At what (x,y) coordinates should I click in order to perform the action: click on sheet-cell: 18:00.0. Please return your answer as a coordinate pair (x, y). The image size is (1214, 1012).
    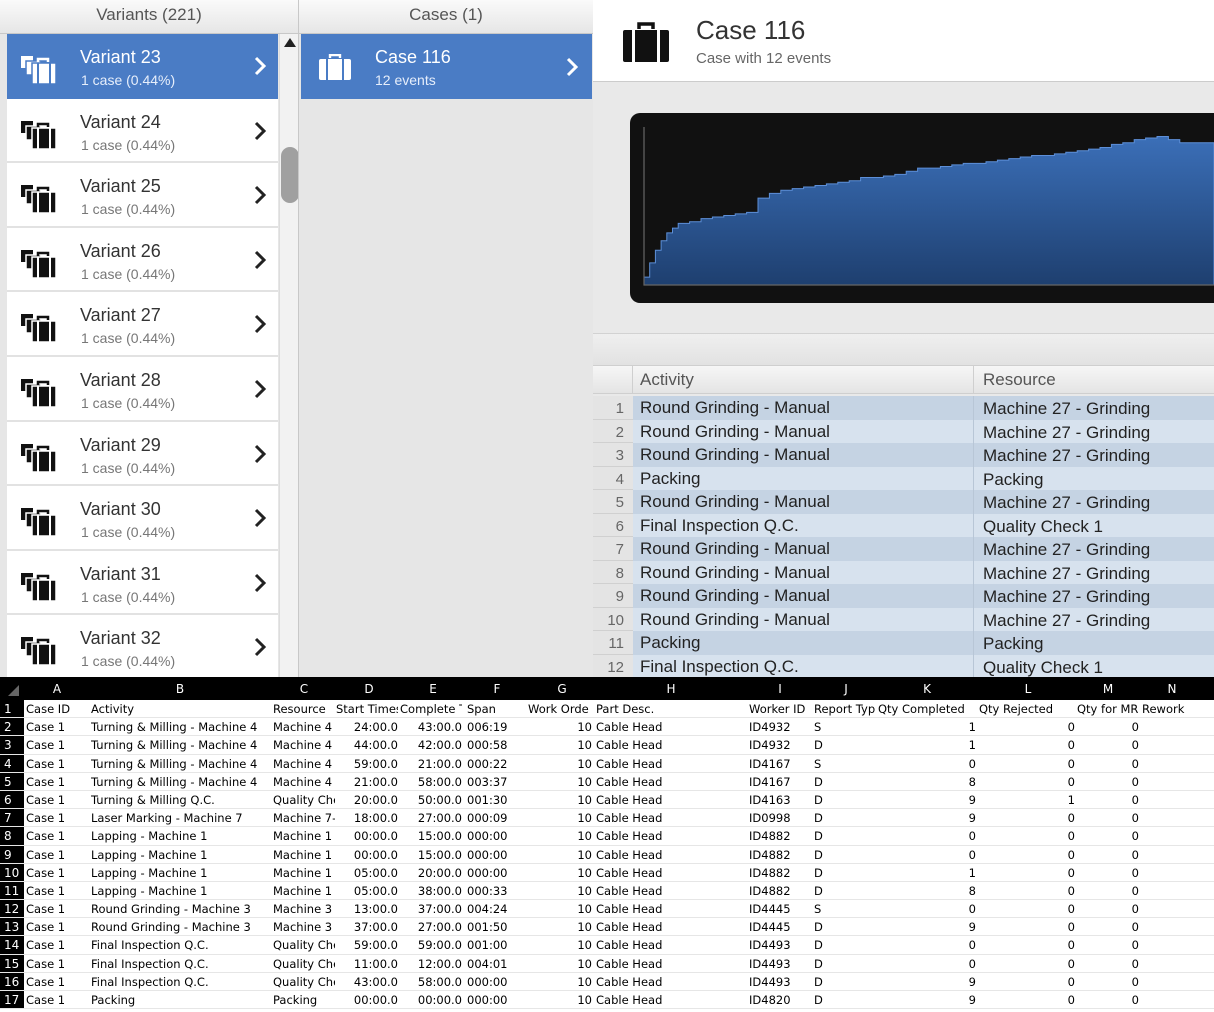
    Looking at the image, I should click on (367, 818).